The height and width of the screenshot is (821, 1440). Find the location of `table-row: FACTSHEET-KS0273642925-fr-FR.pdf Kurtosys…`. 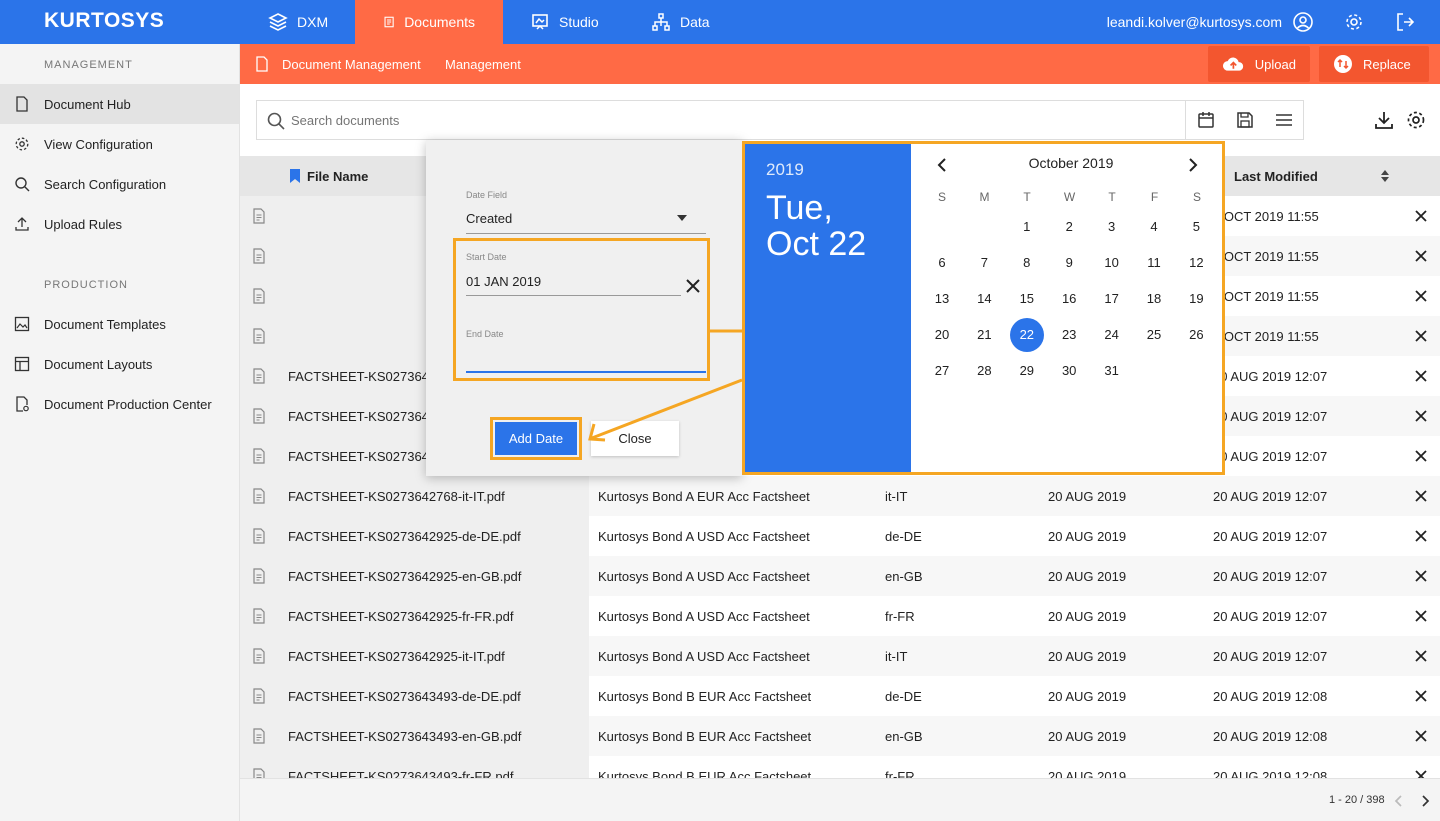

table-row: FACTSHEET-KS0273642925-fr-FR.pdf Kurtosys… is located at coordinates (840, 616).